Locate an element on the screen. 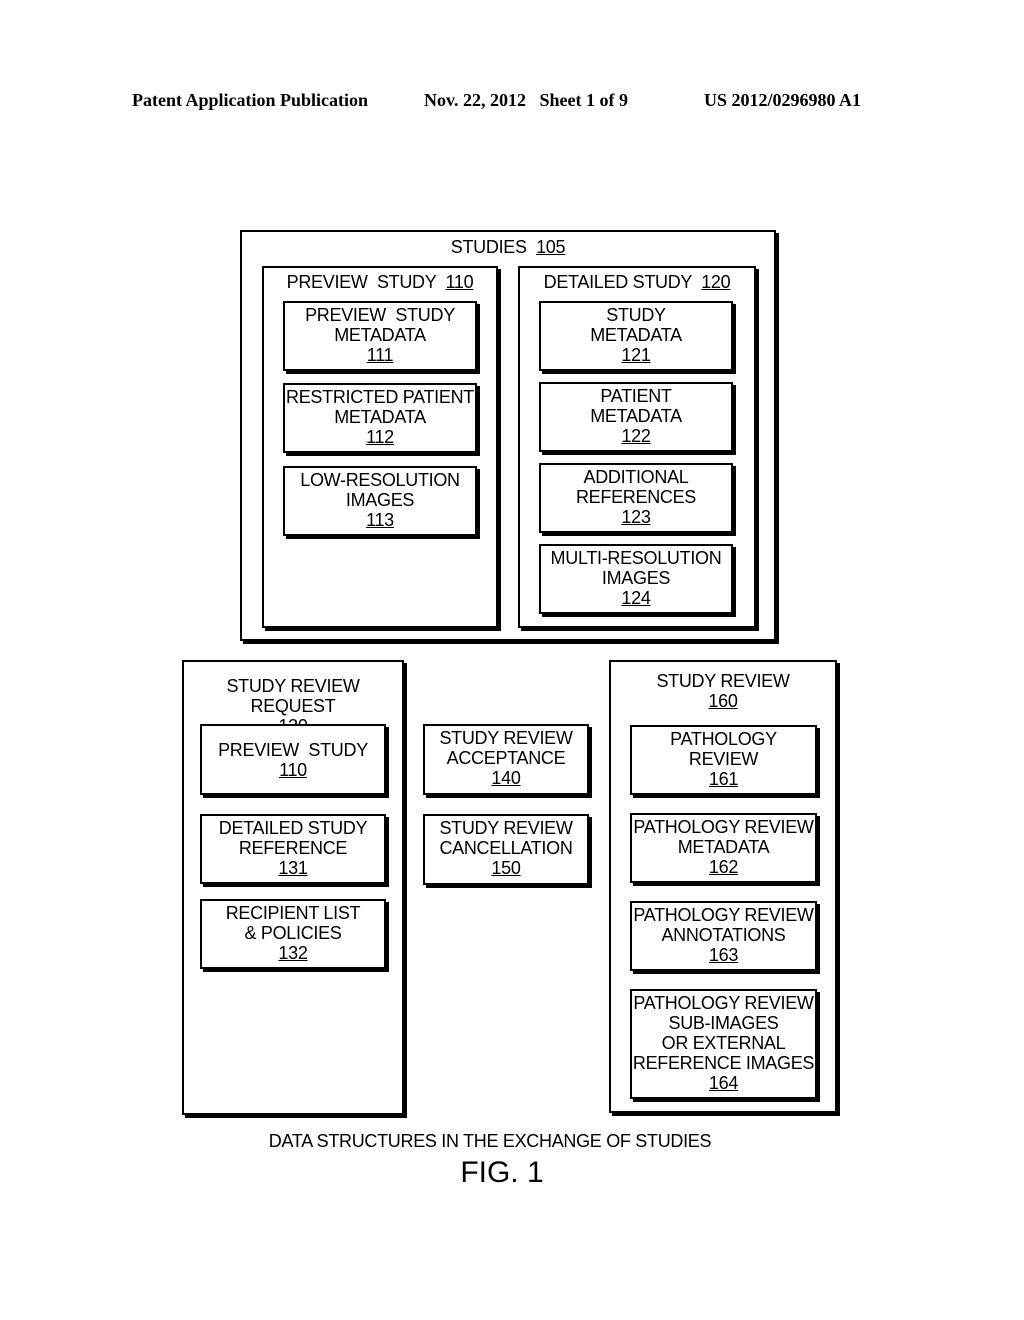  figure-label: FIG. 1 is located at coordinates (502, 1172).